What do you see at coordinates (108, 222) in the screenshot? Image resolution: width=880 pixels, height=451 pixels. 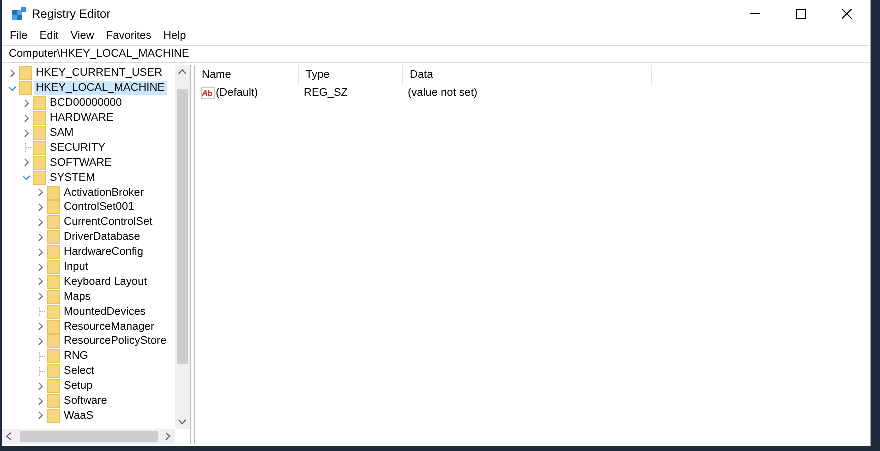 I see `tree-item: CurrentControlSet` at bounding box center [108, 222].